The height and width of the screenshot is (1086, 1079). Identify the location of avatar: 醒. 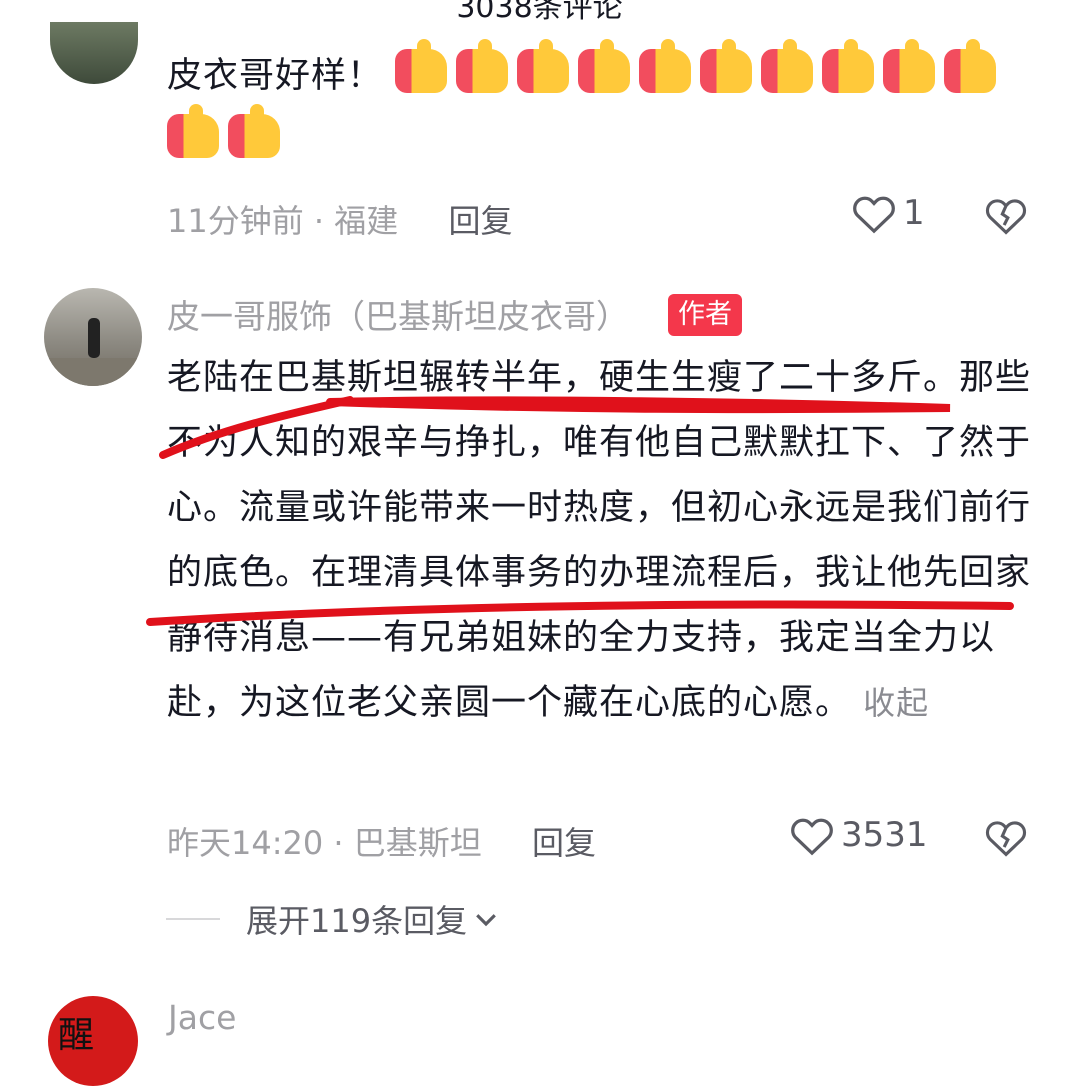
(93, 1041).